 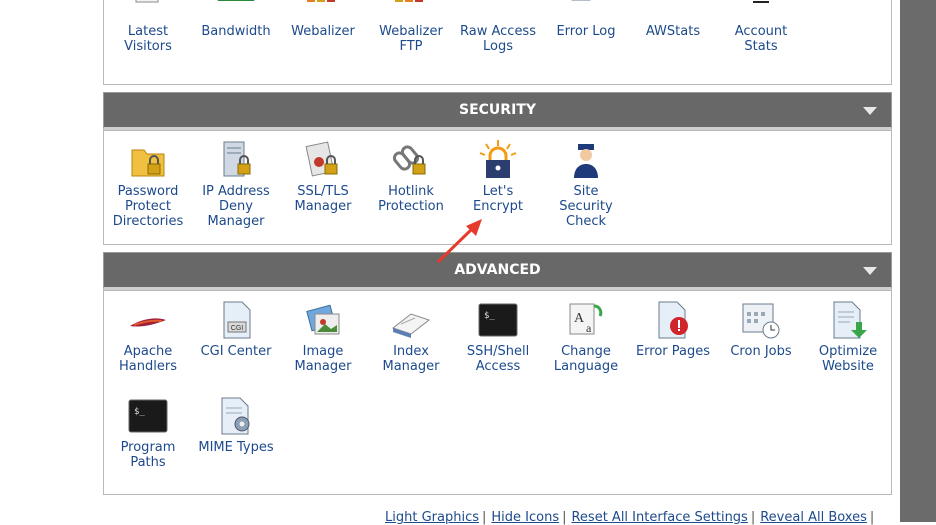 I want to click on advanced.items-item-image-manager: Image Manager, so click(x=323, y=336).